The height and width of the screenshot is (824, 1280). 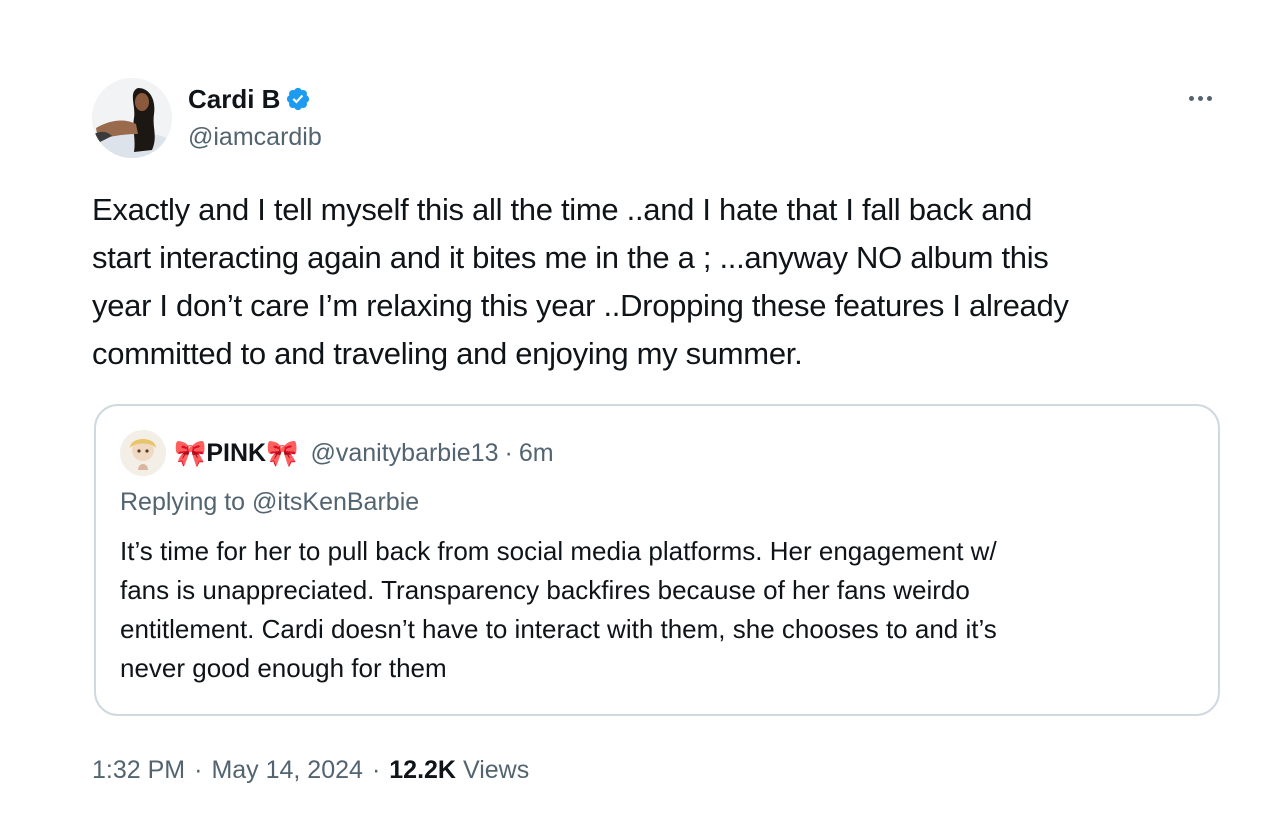 I want to click on views-count: 12.2K, so click(x=422, y=770).